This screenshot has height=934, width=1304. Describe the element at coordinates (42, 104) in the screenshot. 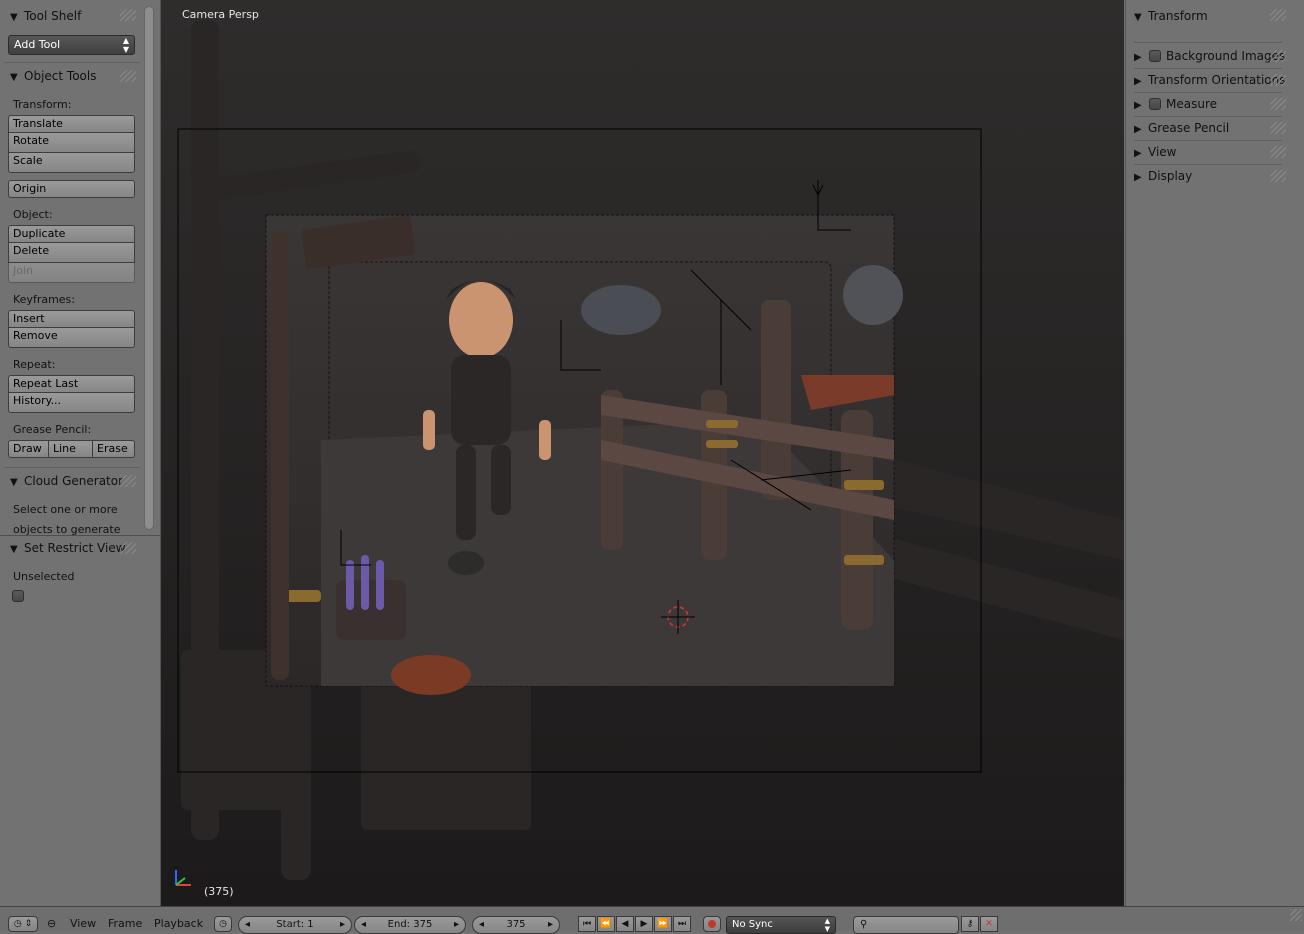

I see `transform-label: Transform:` at that location.